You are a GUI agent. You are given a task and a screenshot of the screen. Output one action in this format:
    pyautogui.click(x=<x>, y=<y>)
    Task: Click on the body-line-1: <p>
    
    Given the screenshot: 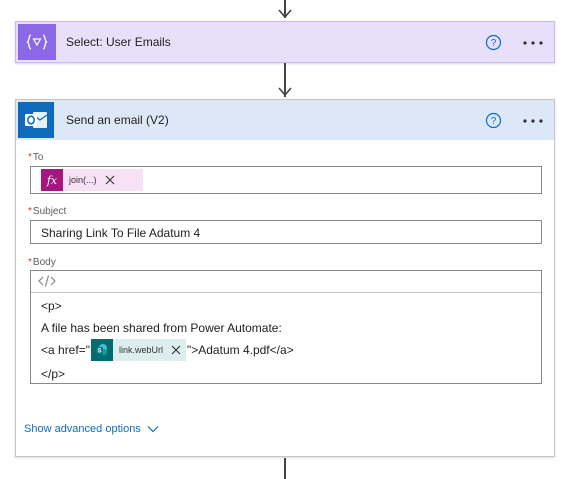 What is the action you would take?
    pyautogui.click(x=51, y=306)
    